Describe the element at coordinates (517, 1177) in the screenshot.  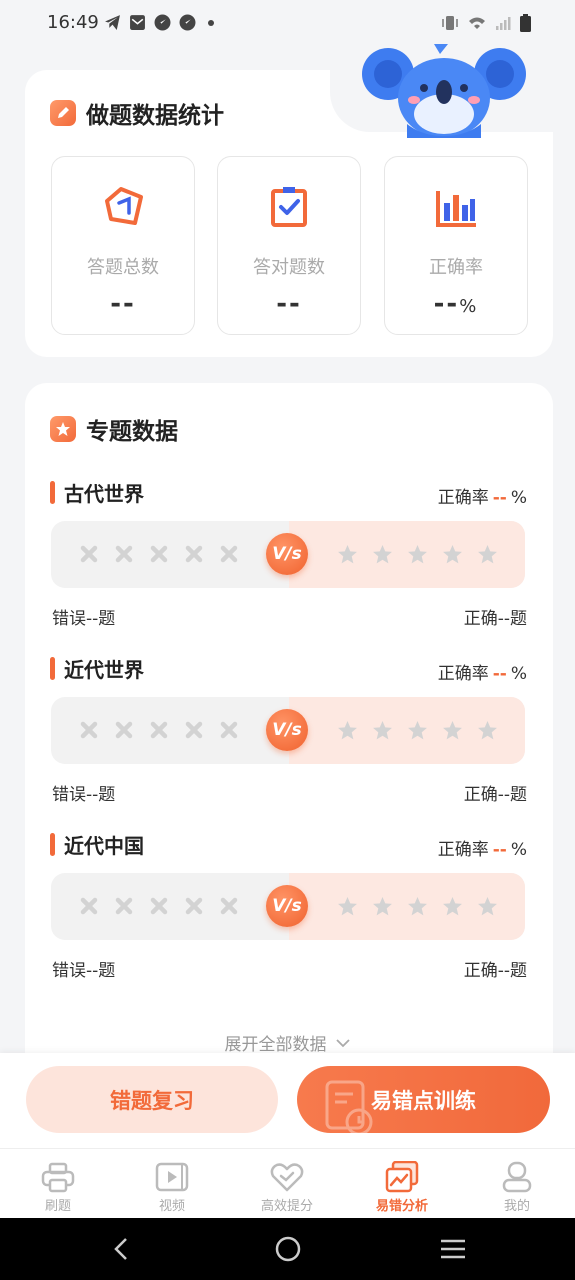
I see `person-icon` at that location.